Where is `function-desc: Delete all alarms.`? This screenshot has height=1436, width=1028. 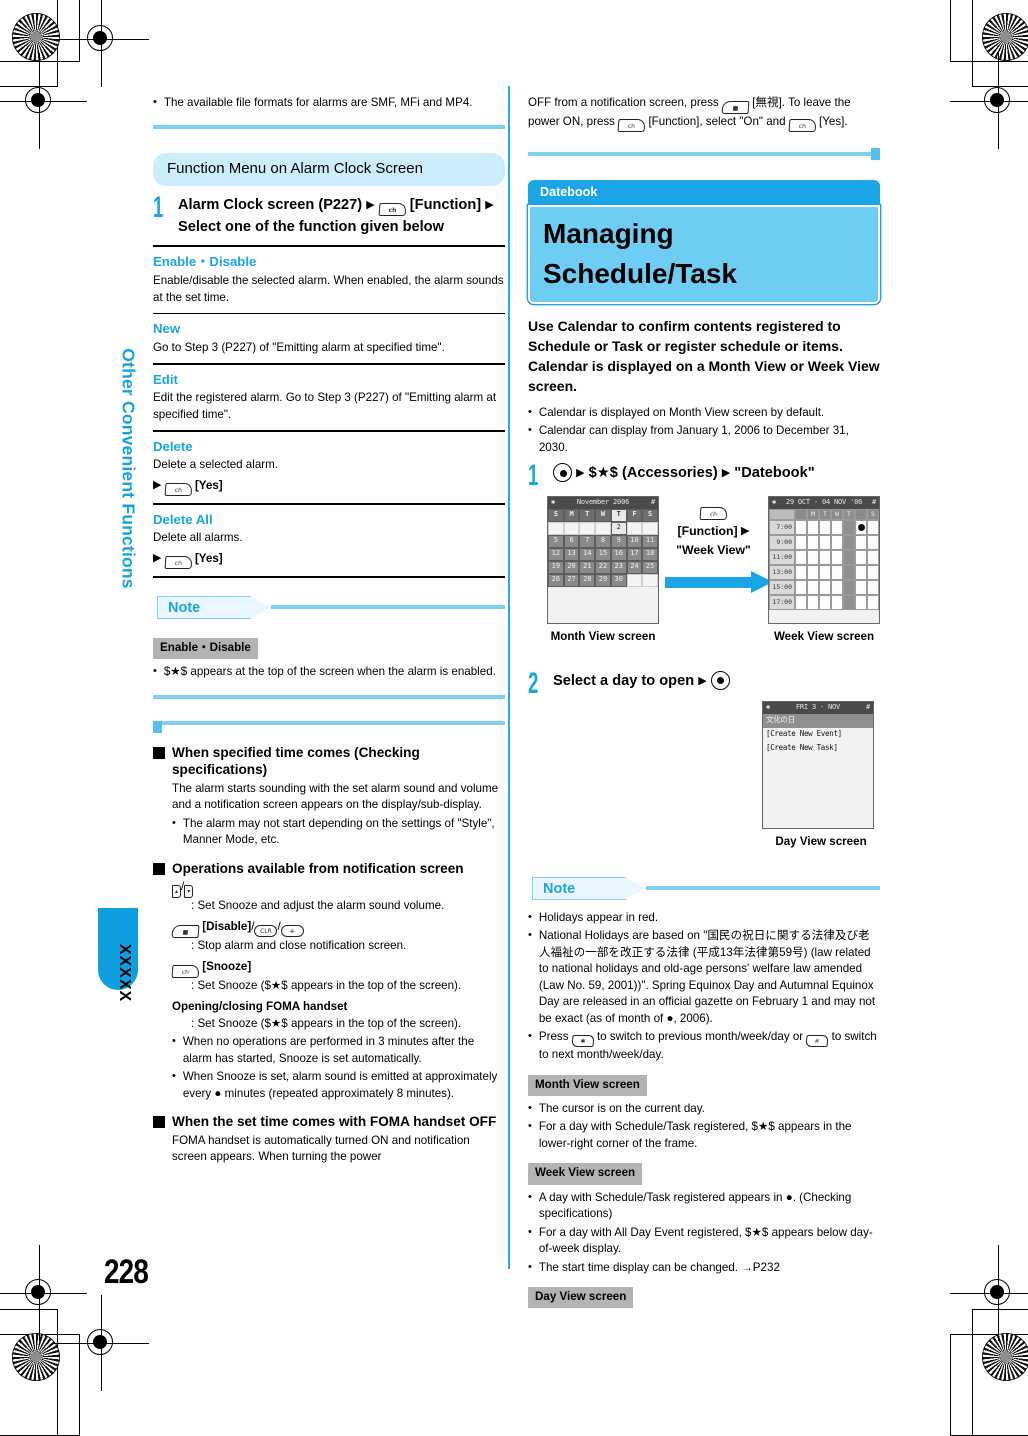
function-desc: Delete all alarms. is located at coordinates (198, 538).